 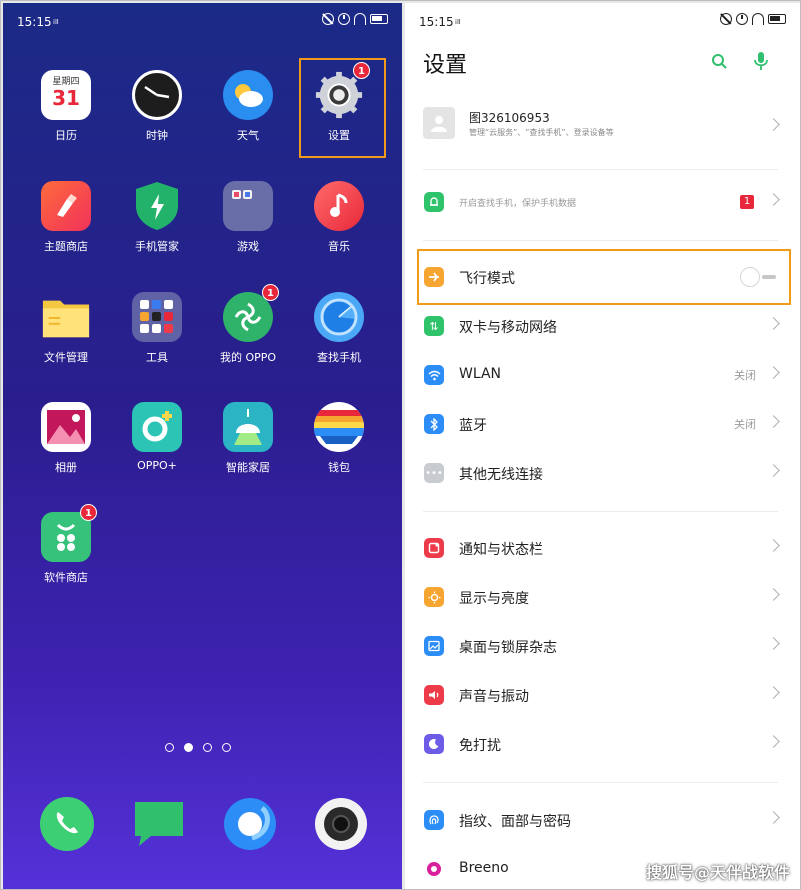 I want to click on app-label: 我的 OPPO, so click(x=248, y=357).